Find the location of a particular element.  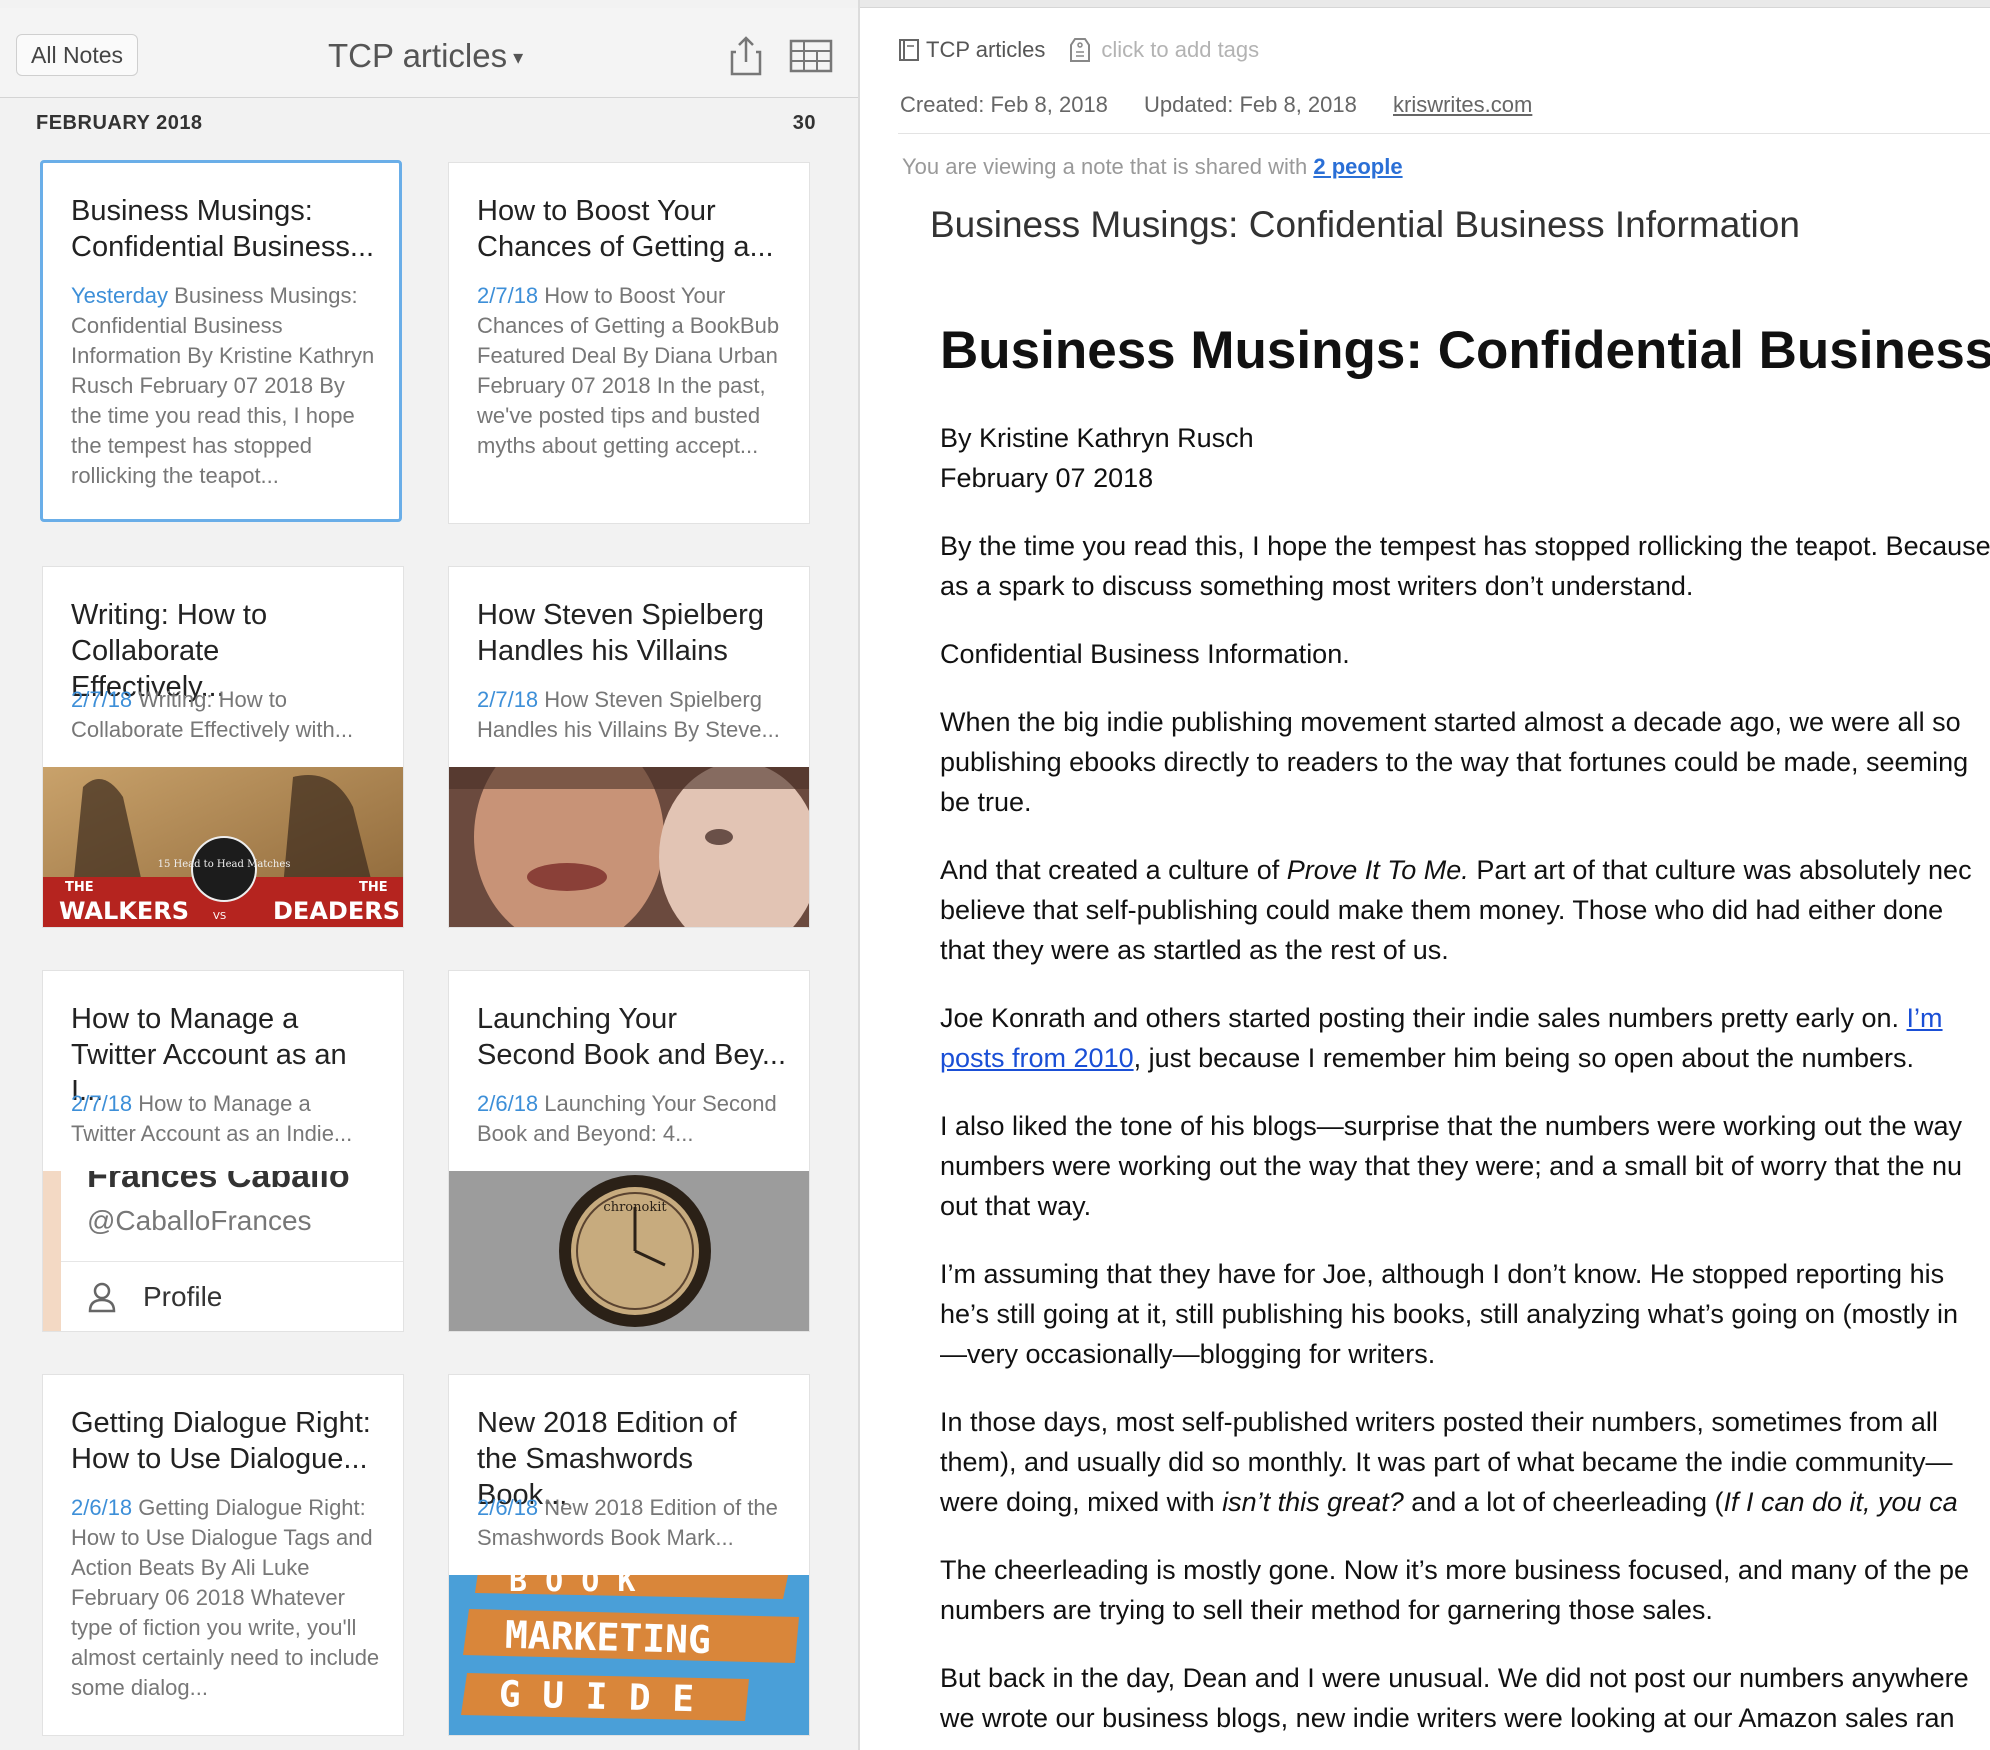

note-card-thumbnail-twitter: Frances Caballo @CaballoFrances Profile is located at coordinates (223, 1251).